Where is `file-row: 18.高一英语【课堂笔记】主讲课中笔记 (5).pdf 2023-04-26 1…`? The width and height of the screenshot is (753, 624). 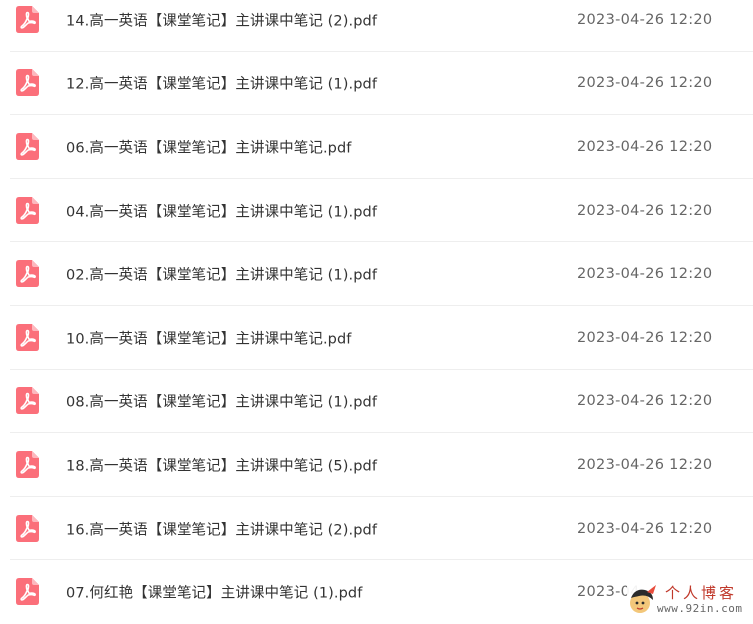 file-row: 18.高一英语【课堂笔记】主讲课中笔记 (5).pdf 2023-04-26 1… is located at coordinates (376, 465).